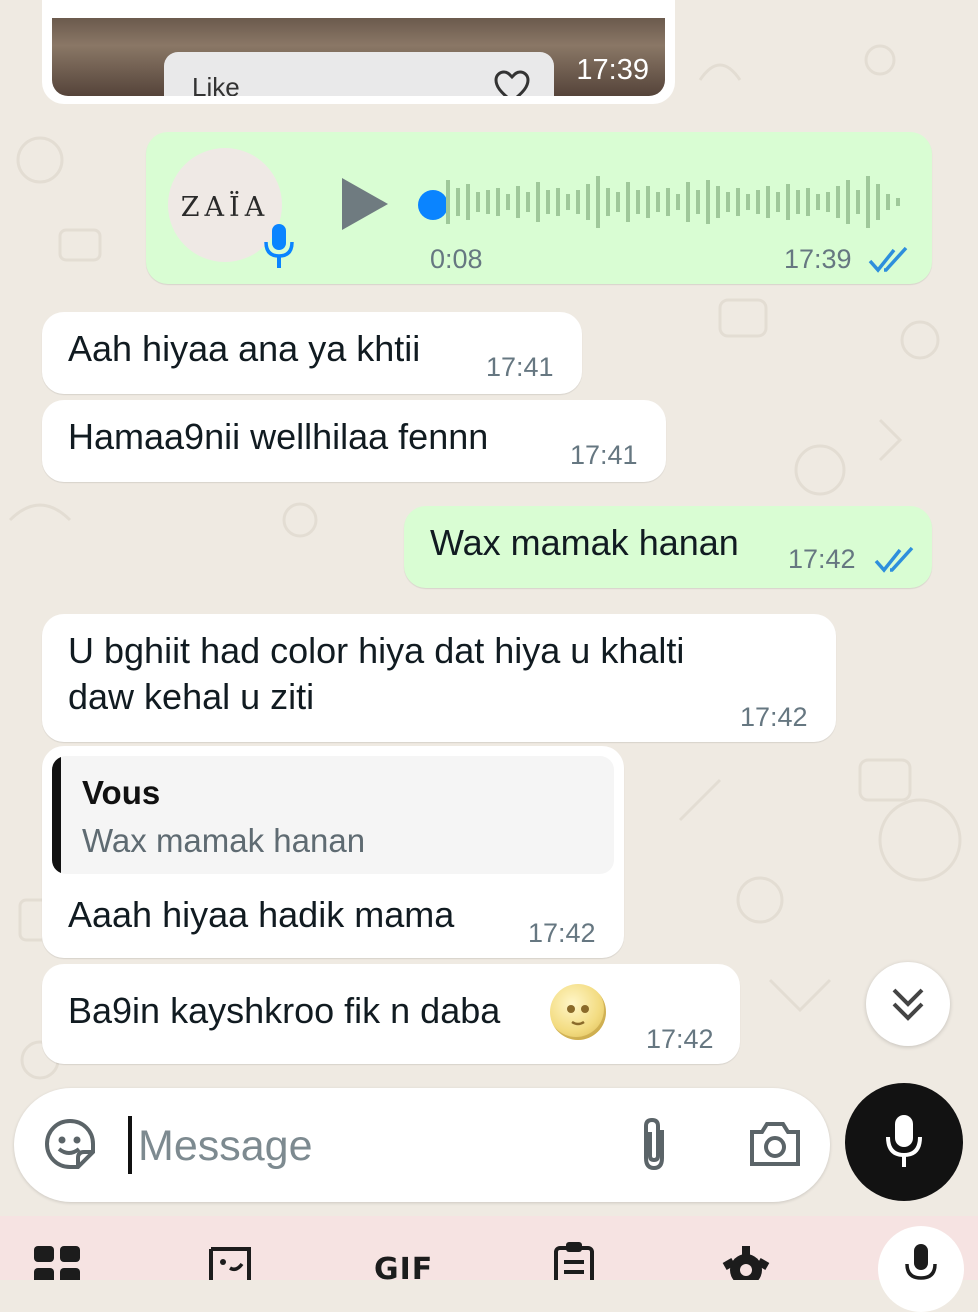 This screenshot has height=1312, width=978. What do you see at coordinates (373, 1146) in the screenshot?
I see `message-input` at bounding box center [373, 1146].